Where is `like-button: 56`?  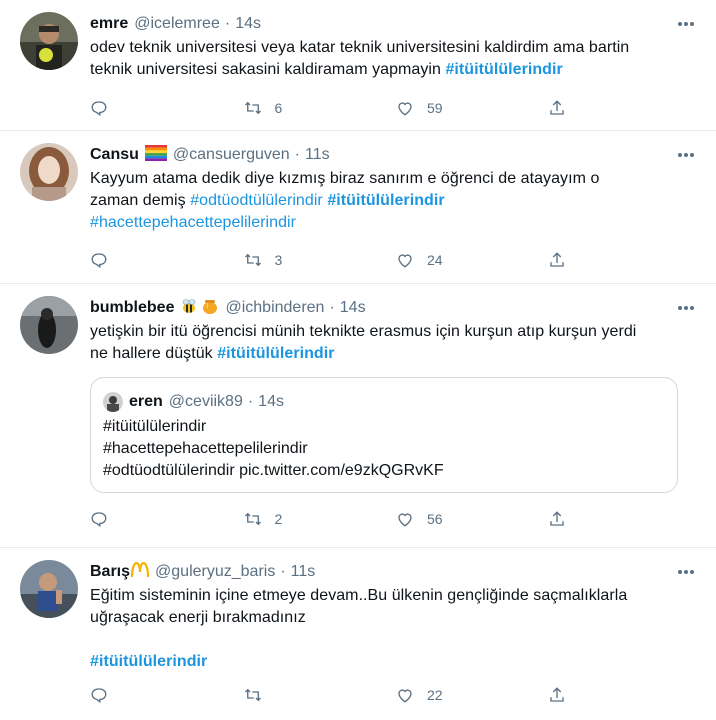
like-button: 56 is located at coordinates (471, 519).